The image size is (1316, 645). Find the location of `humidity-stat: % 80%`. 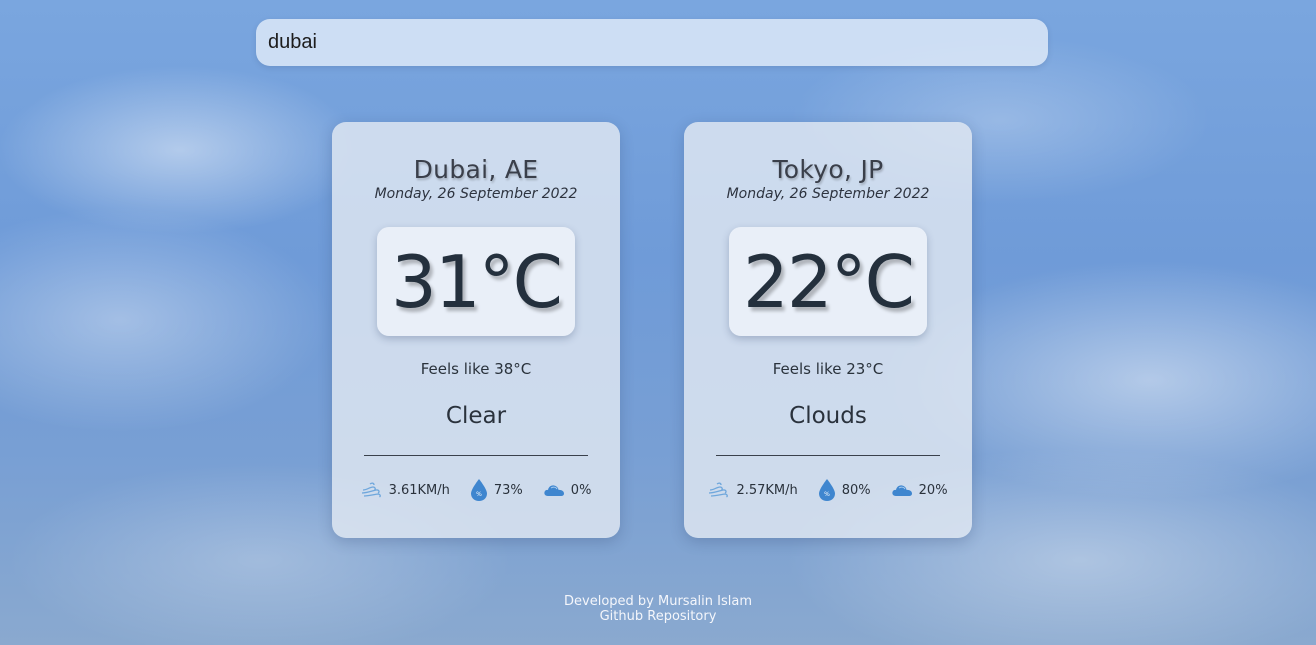

humidity-stat: % 80% is located at coordinates (844, 490).